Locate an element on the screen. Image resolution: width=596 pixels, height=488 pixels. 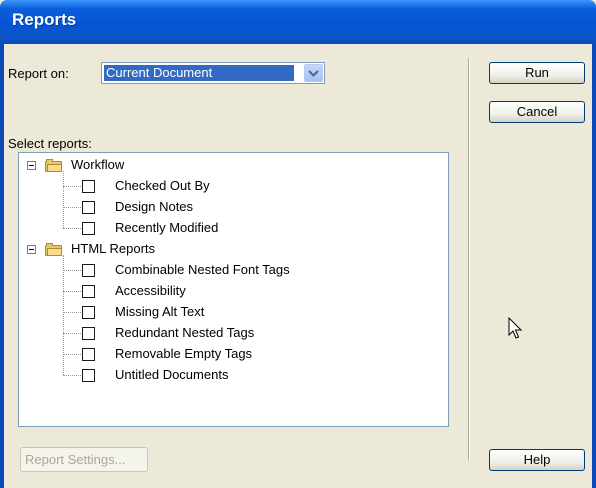
report-item-label: Checked Out By is located at coordinates (162, 186).